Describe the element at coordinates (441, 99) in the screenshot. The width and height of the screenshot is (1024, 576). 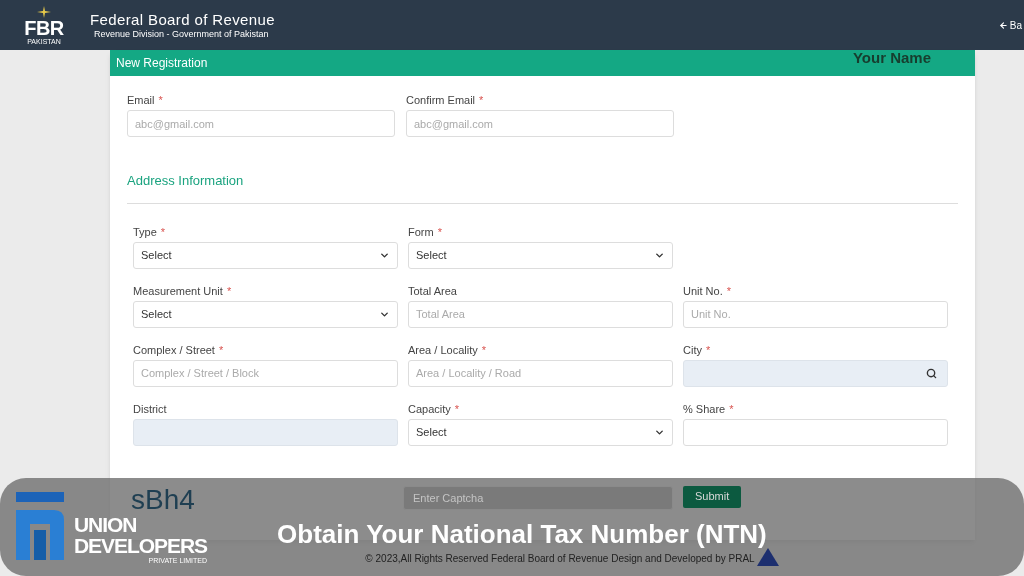
I see `field-label: Confirm Email` at that location.